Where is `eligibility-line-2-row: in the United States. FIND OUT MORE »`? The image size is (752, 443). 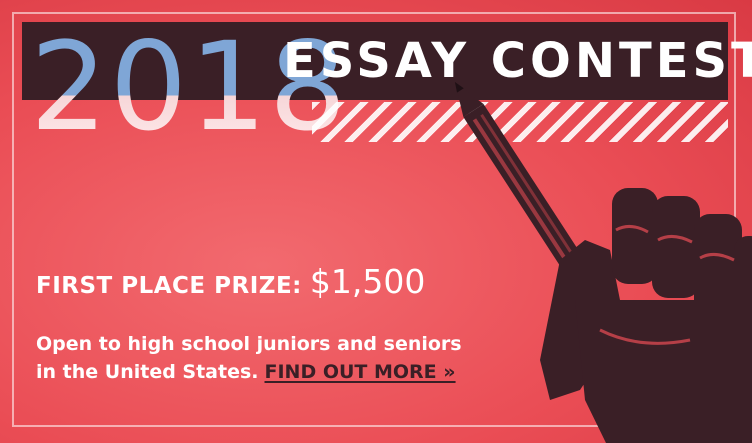
eligibility-line-2-row: in the United States. FIND OUT MORE » is located at coordinates (286, 372).